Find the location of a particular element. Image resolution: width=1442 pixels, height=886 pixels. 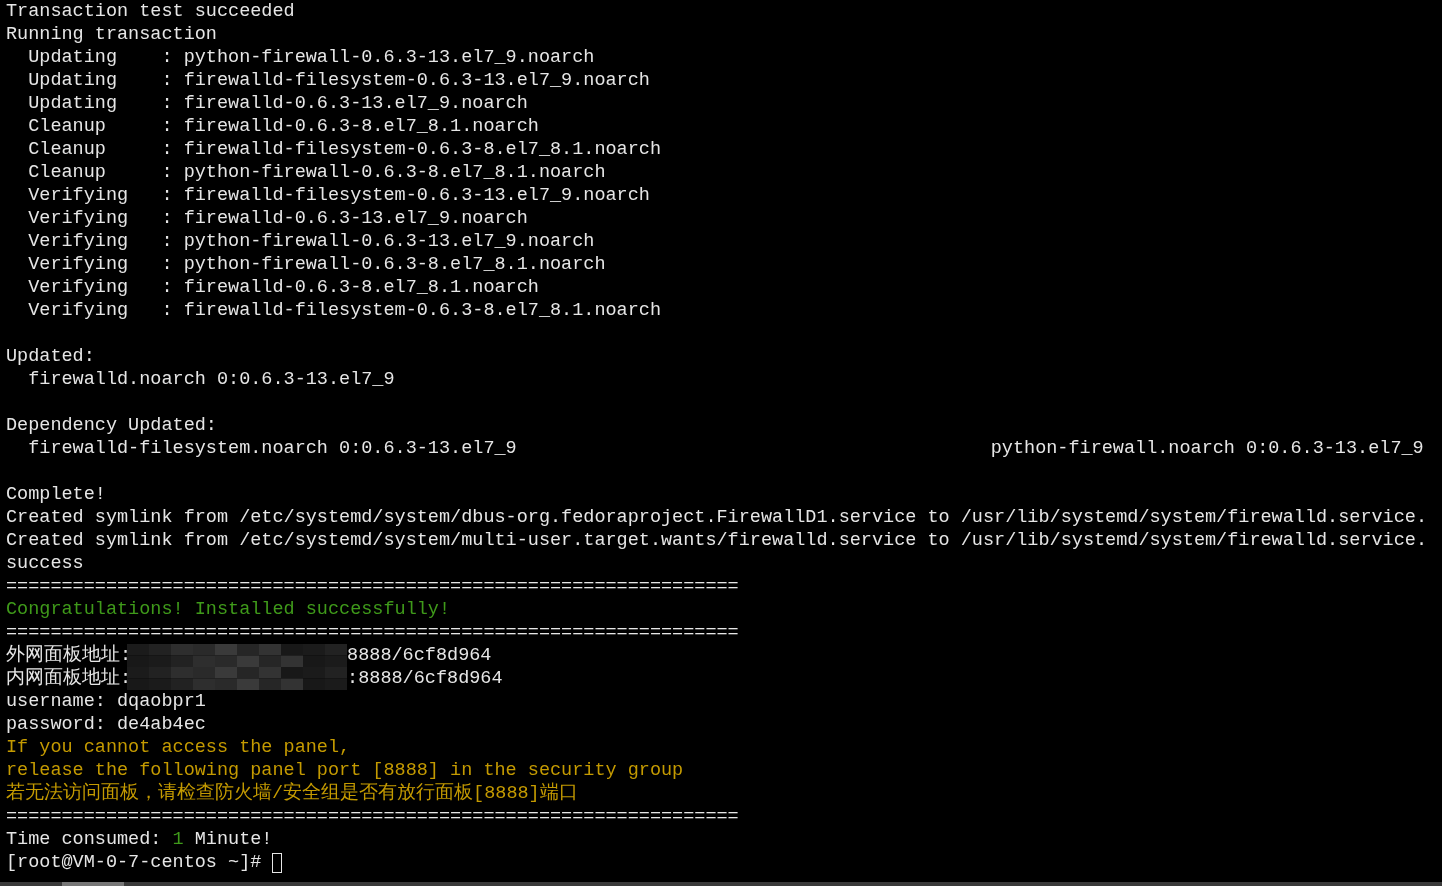

output-text: Created symlink from /etc/systemd/system/dbus-org.fedoraproject.FirewallD1.service to /usr/lib/systemd/system/firewalld.service. is located at coordinates (717, 517).